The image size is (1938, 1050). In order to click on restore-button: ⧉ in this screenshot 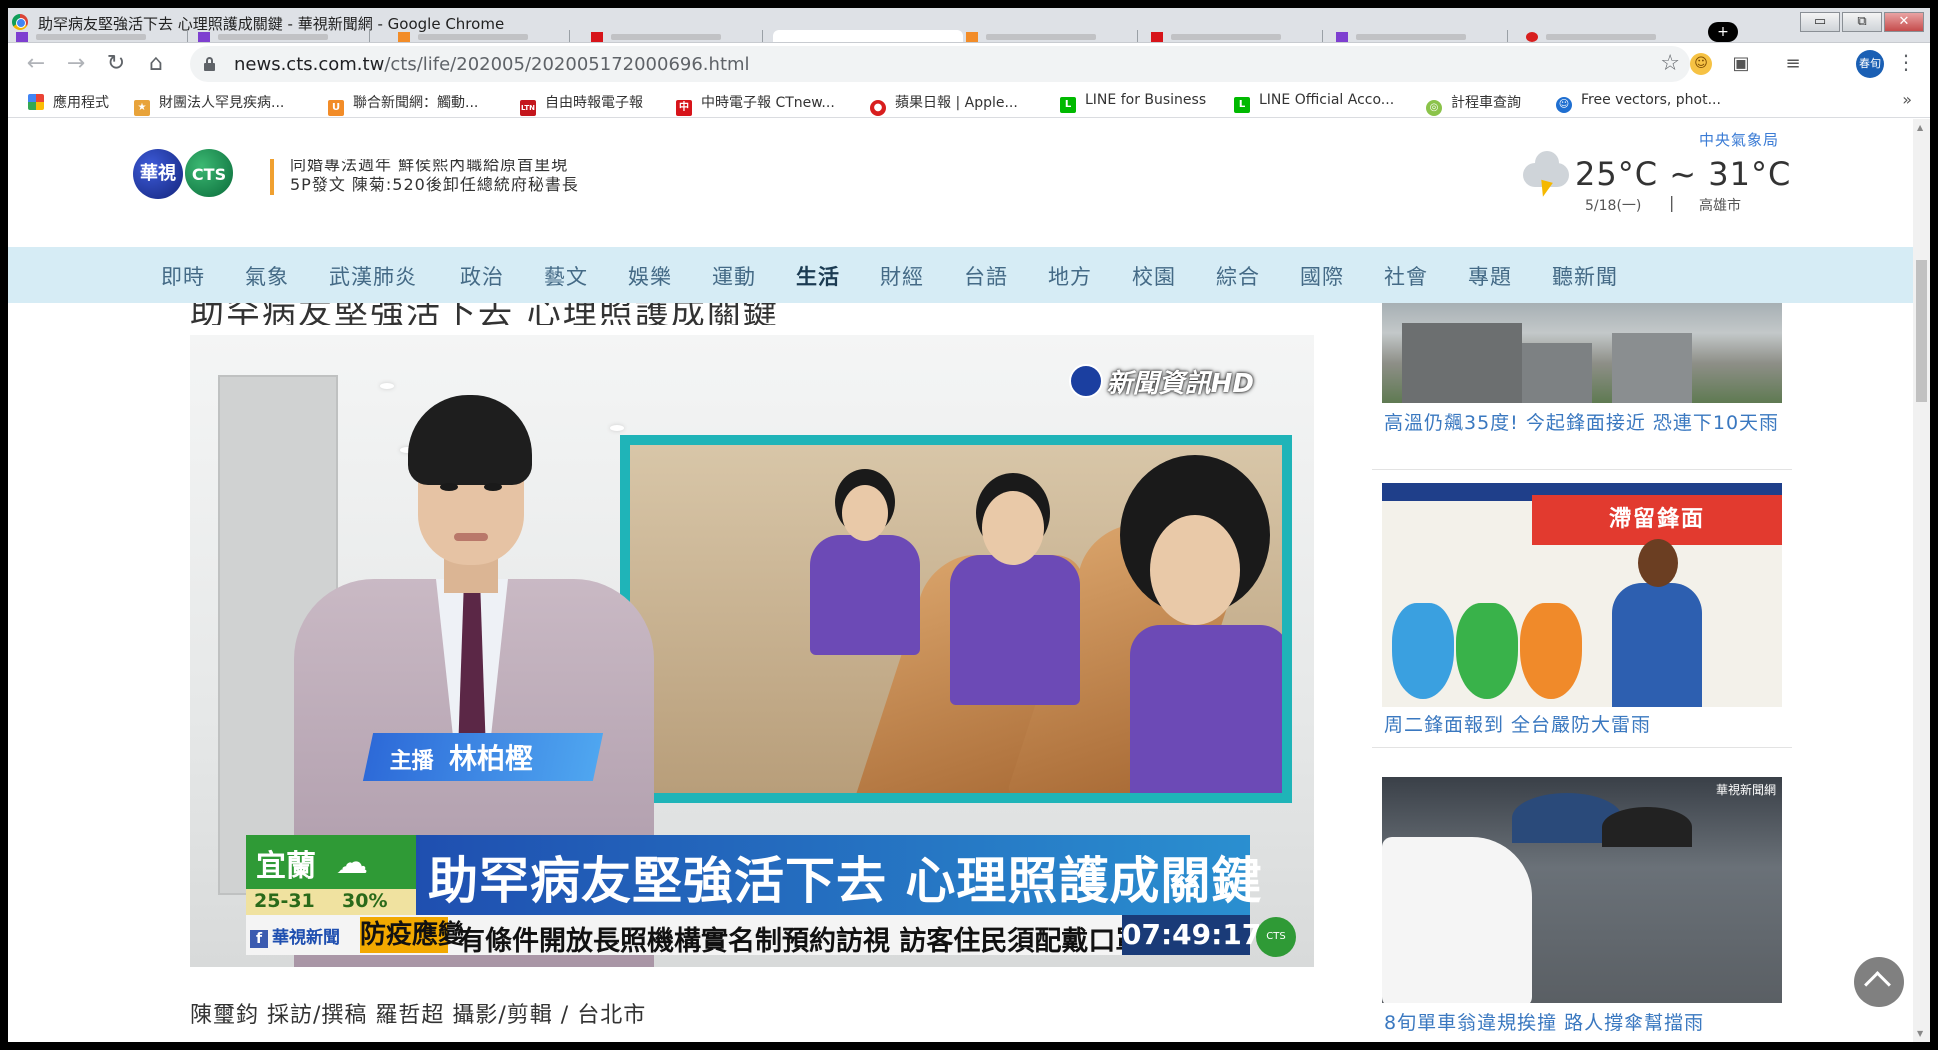, I will do `click(1862, 22)`.